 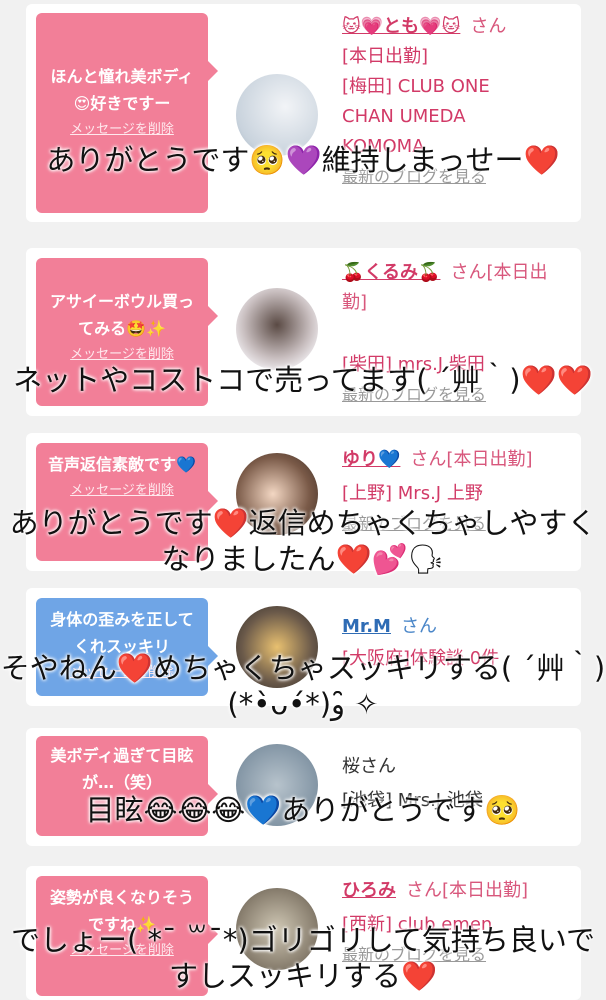 What do you see at coordinates (303, 810) in the screenshot?
I see `overlay-caption: 目眩😂😂😂💙ありがとうです🥺` at bounding box center [303, 810].